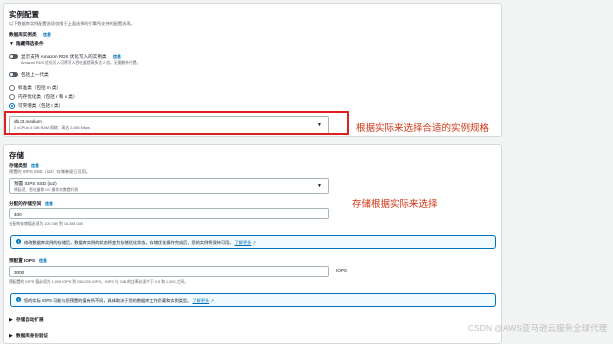 Image resolution: width=613 pixels, height=344 pixels. I want to click on optimized-writes-desc: Amazon RDS 优化写入可将写入吞吐量提高多达 2 倍，无需额外付费。, so click(81, 63).